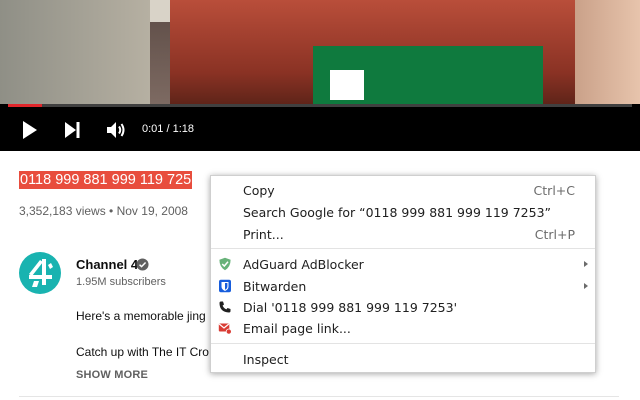 The height and width of the screenshot is (400, 640). Describe the element at coordinates (607, 52) in the screenshot. I see `video-scene-person` at that location.